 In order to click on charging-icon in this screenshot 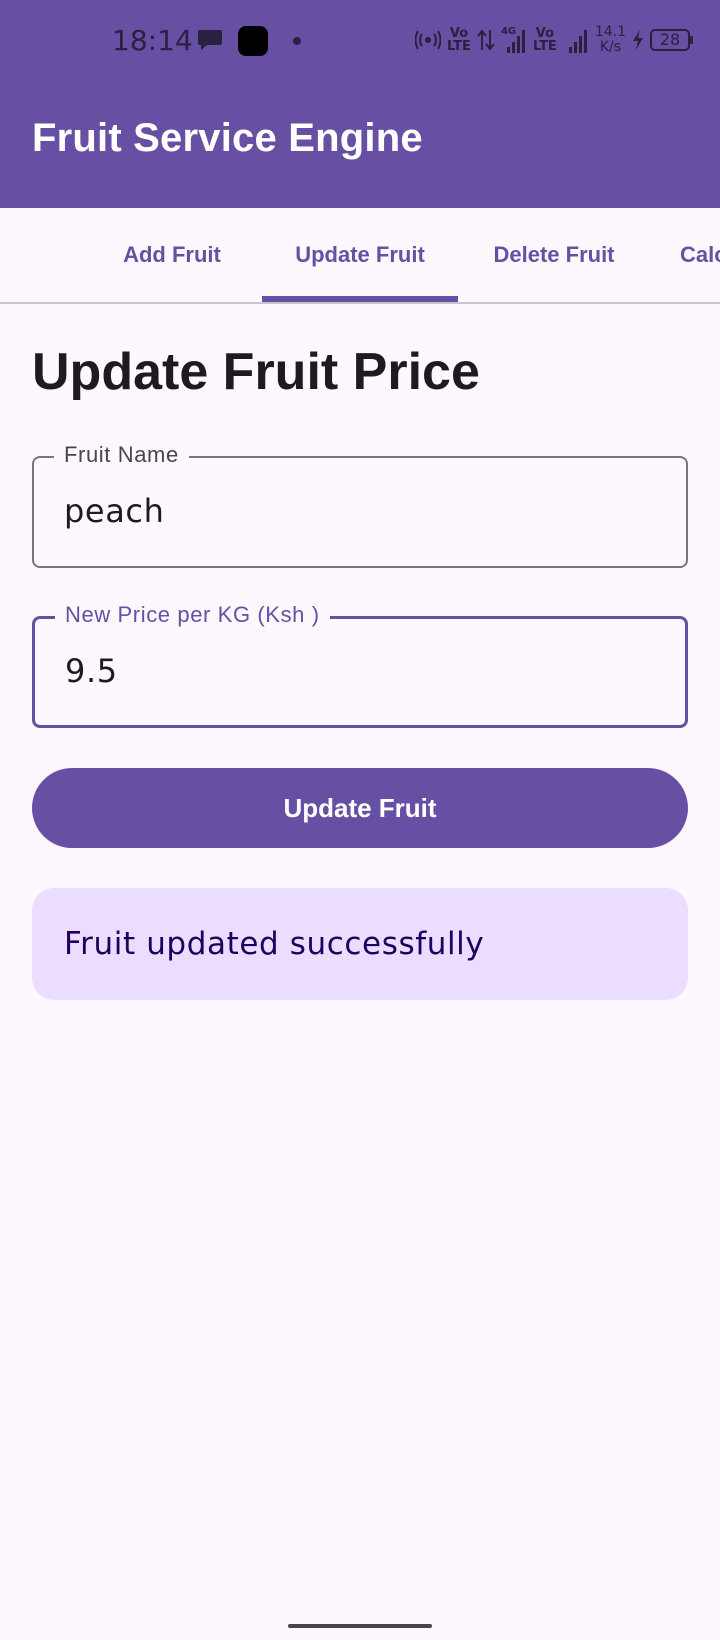, I will do `click(638, 40)`.